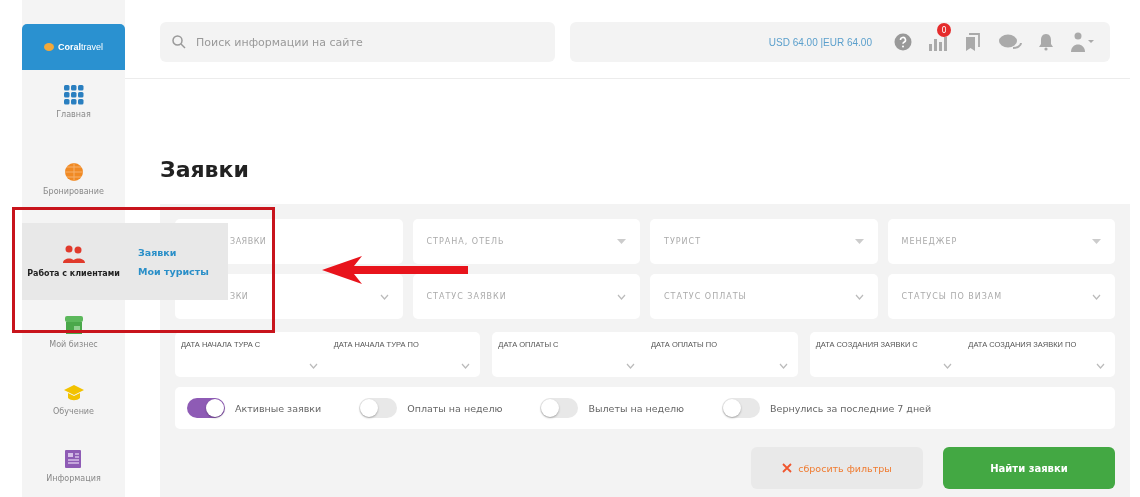 The image size is (1140, 497). Describe the element at coordinates (73, 47) in the screenshot. I see `logo: Coraltravel` at that location.